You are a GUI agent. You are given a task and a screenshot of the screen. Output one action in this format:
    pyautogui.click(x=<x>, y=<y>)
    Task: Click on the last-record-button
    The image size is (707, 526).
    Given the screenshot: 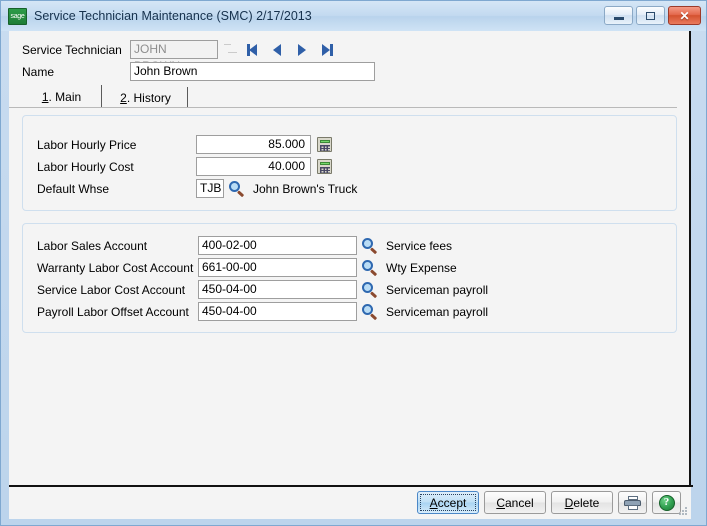 What is the action you would take?
    pyautogui.click(x=326, y=50)
    